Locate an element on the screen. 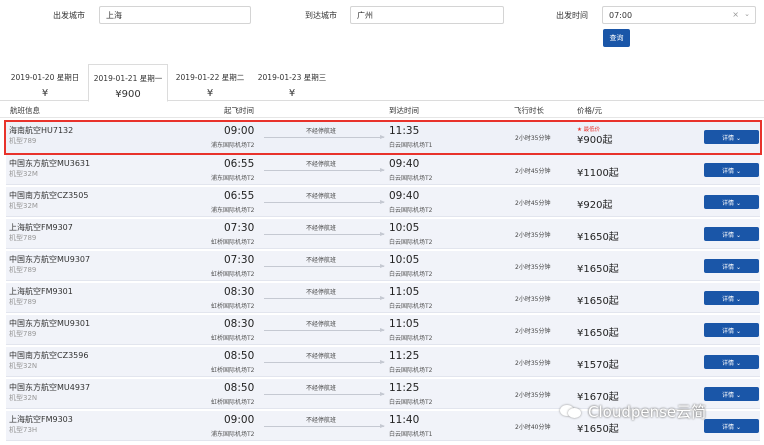  query-button: 查询 is located at coordinates (616, 38).